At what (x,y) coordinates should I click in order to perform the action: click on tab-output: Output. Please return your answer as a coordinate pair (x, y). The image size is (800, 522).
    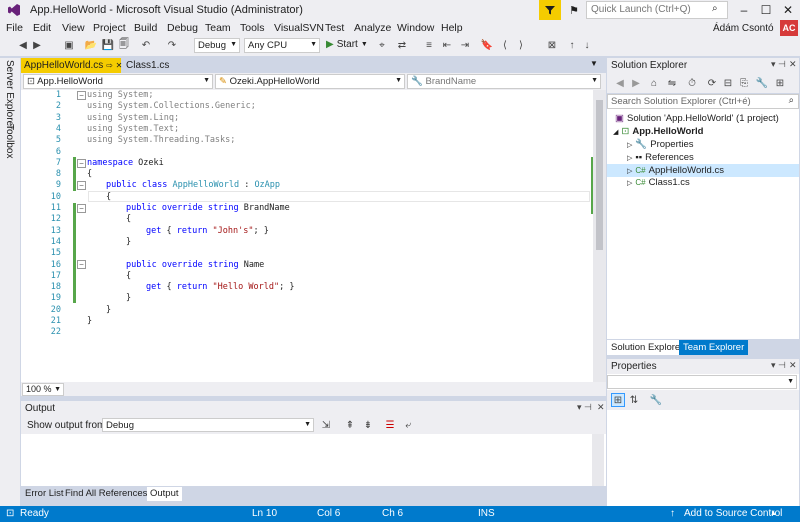
    Looking at the image, I should click on (164, 494).